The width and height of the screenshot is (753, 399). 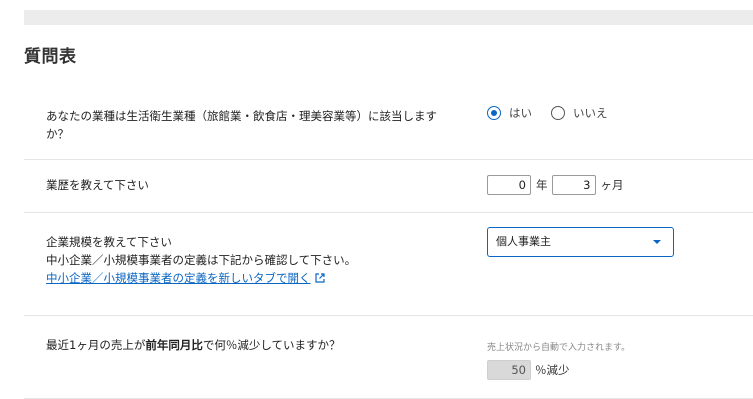 I want to click on external-link-icon, so click(x=319, y=279).